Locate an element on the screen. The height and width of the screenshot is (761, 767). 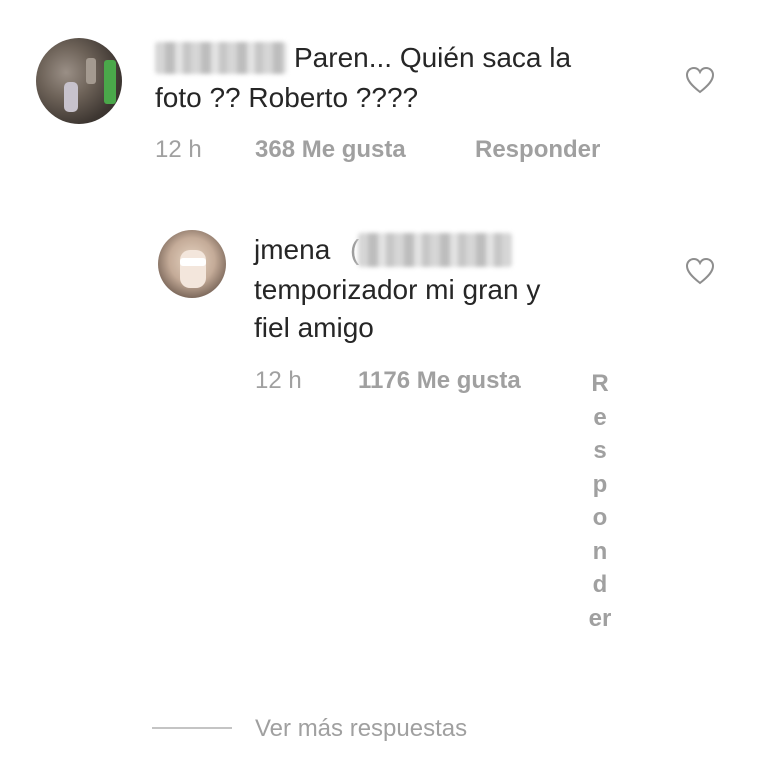
reply-text: temporizador mi gran y is located at coordinates (397, 289).